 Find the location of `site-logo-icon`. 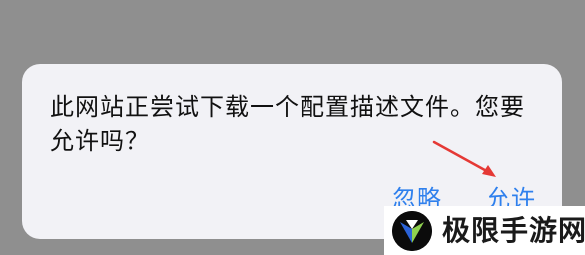

site-logo-icon is located at coordinates (412, 230).